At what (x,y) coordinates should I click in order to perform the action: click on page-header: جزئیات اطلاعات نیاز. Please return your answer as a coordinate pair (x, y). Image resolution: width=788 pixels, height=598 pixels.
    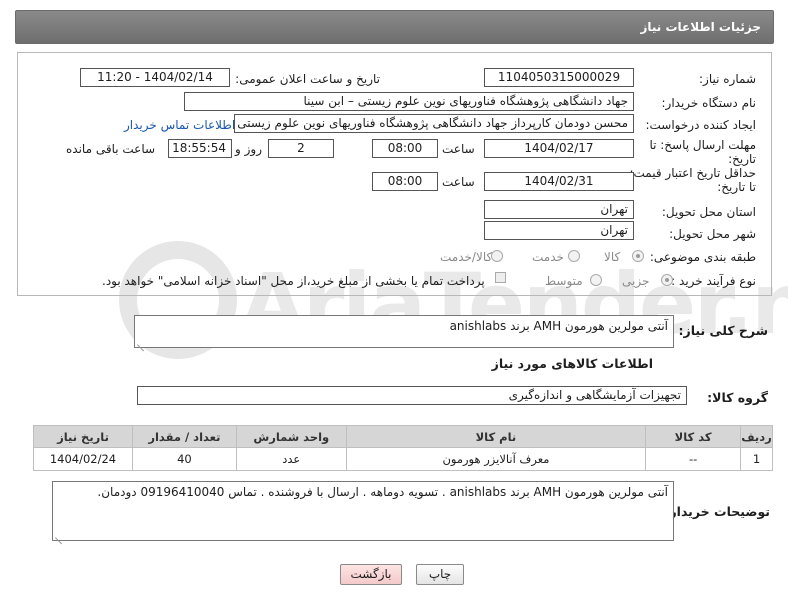
    Looking at the image, I should click on (394, 27).